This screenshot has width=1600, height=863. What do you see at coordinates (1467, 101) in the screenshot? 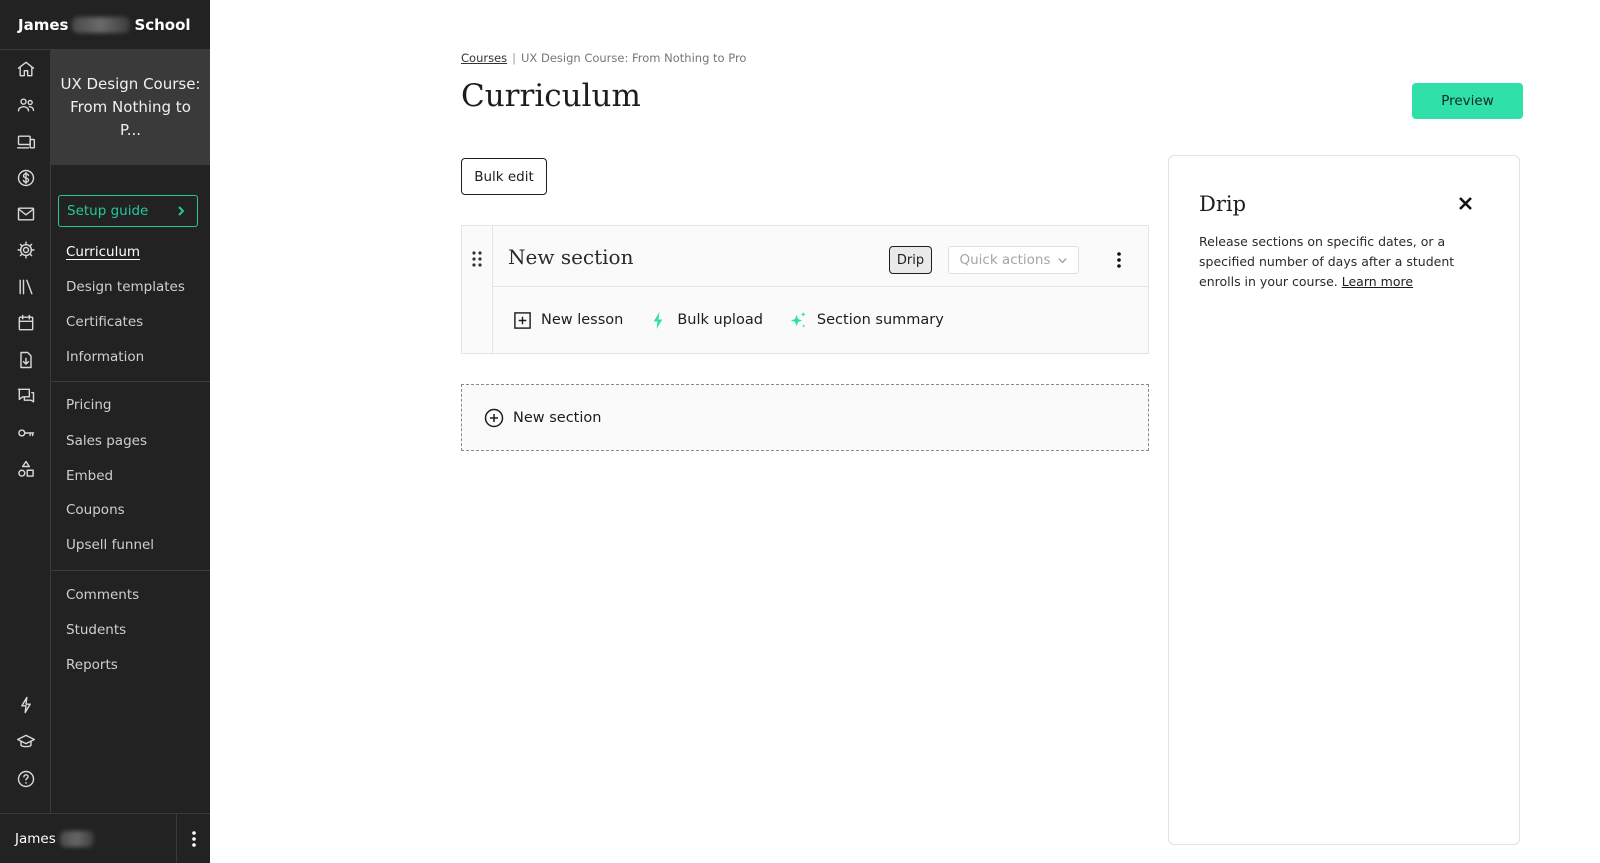
I see `preview-button: Preview` at bounding box center [1467, 101].